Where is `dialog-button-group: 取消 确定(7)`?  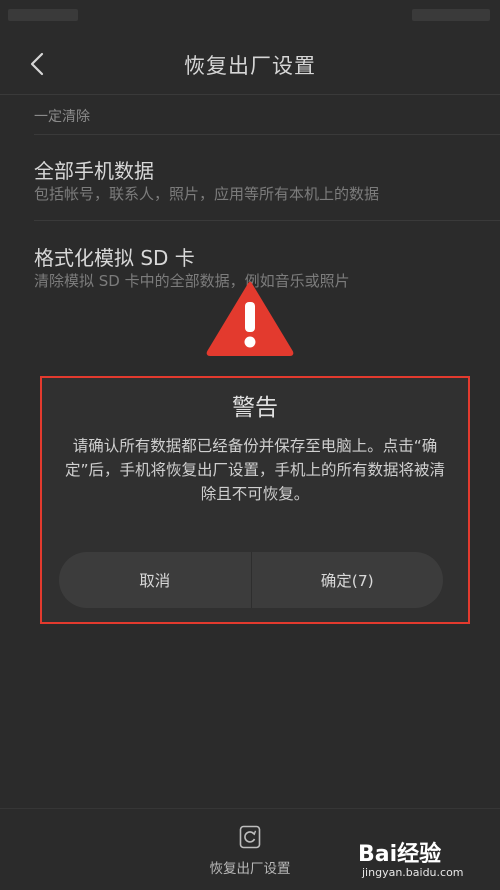
dialog-button-group: 取消 确定(7) is located at coordinates (251, 580).